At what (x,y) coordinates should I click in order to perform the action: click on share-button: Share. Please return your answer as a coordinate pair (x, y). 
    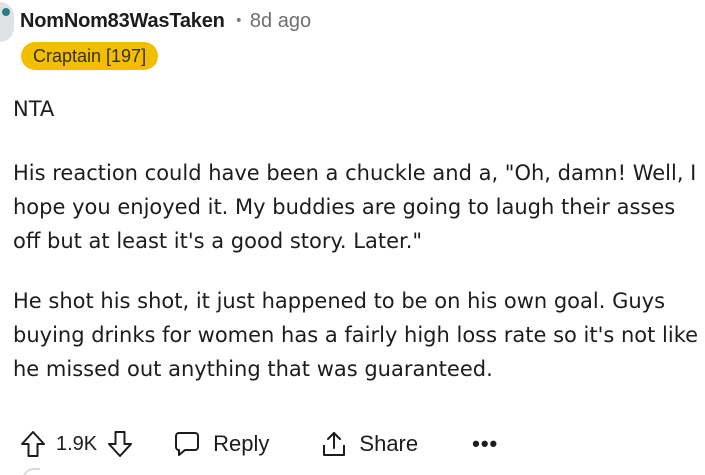
    Looking at the image, I should click on (369, 444).